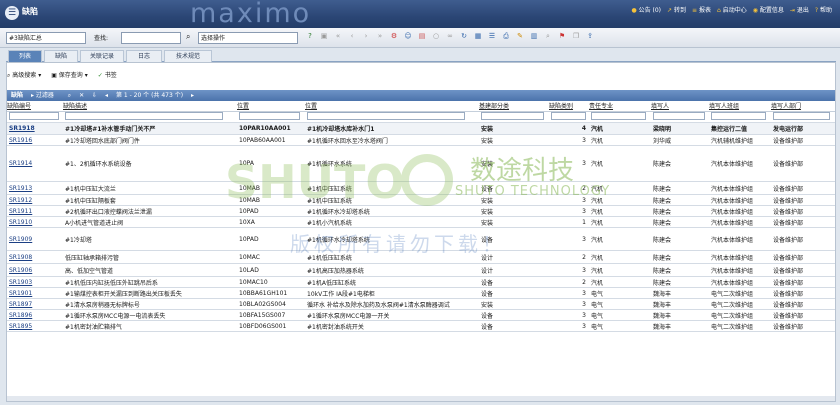 This screenshot has height=405, width=840. I want to click on help-icon: ?, so click(310, 36).